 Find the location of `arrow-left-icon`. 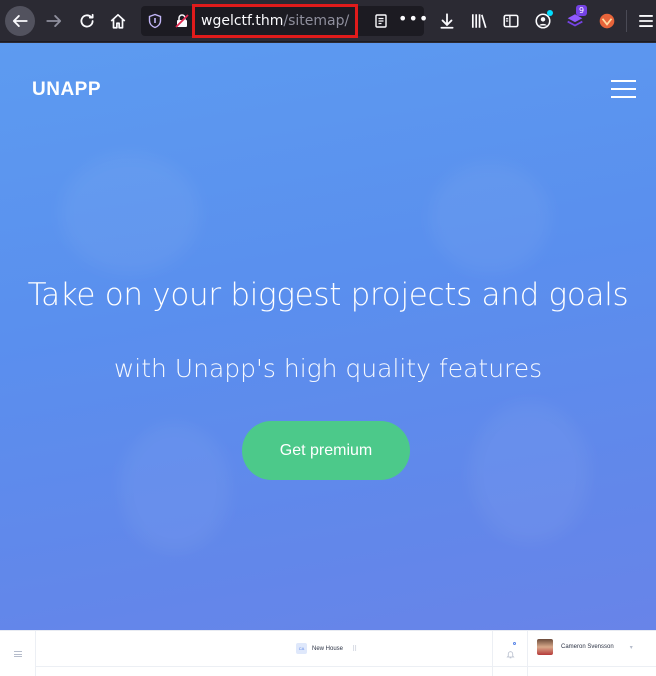

arrow-left-icon is located at coordinates (20, 21).